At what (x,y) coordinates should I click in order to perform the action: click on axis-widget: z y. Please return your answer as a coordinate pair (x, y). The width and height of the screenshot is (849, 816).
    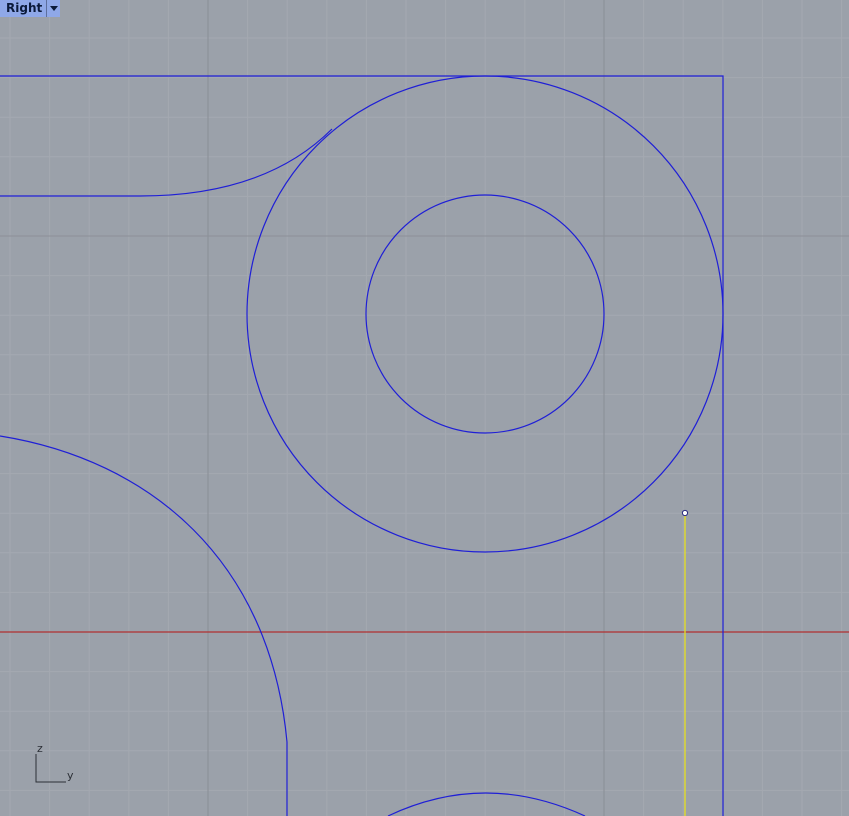
    Looking at the image, I should click on (56, 764).